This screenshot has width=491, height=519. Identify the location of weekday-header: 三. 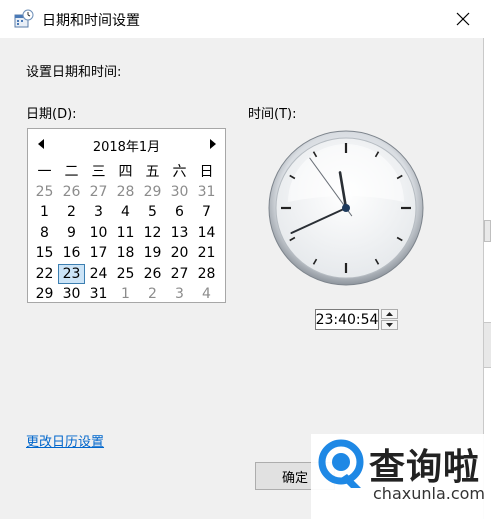
(98, 172).